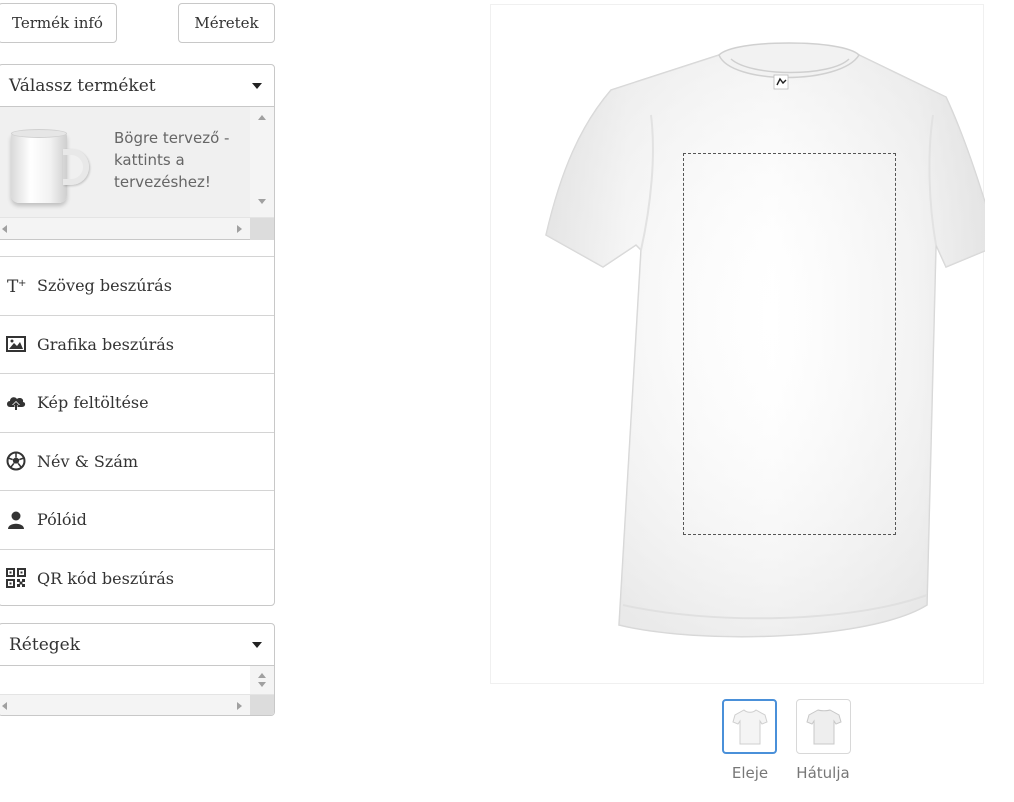 This screenshot has width=1014, height=802. What do you see at coordinates (16, 578) in the screenshot?
I see `qr-code-icon` at bounding box center [16, 578].